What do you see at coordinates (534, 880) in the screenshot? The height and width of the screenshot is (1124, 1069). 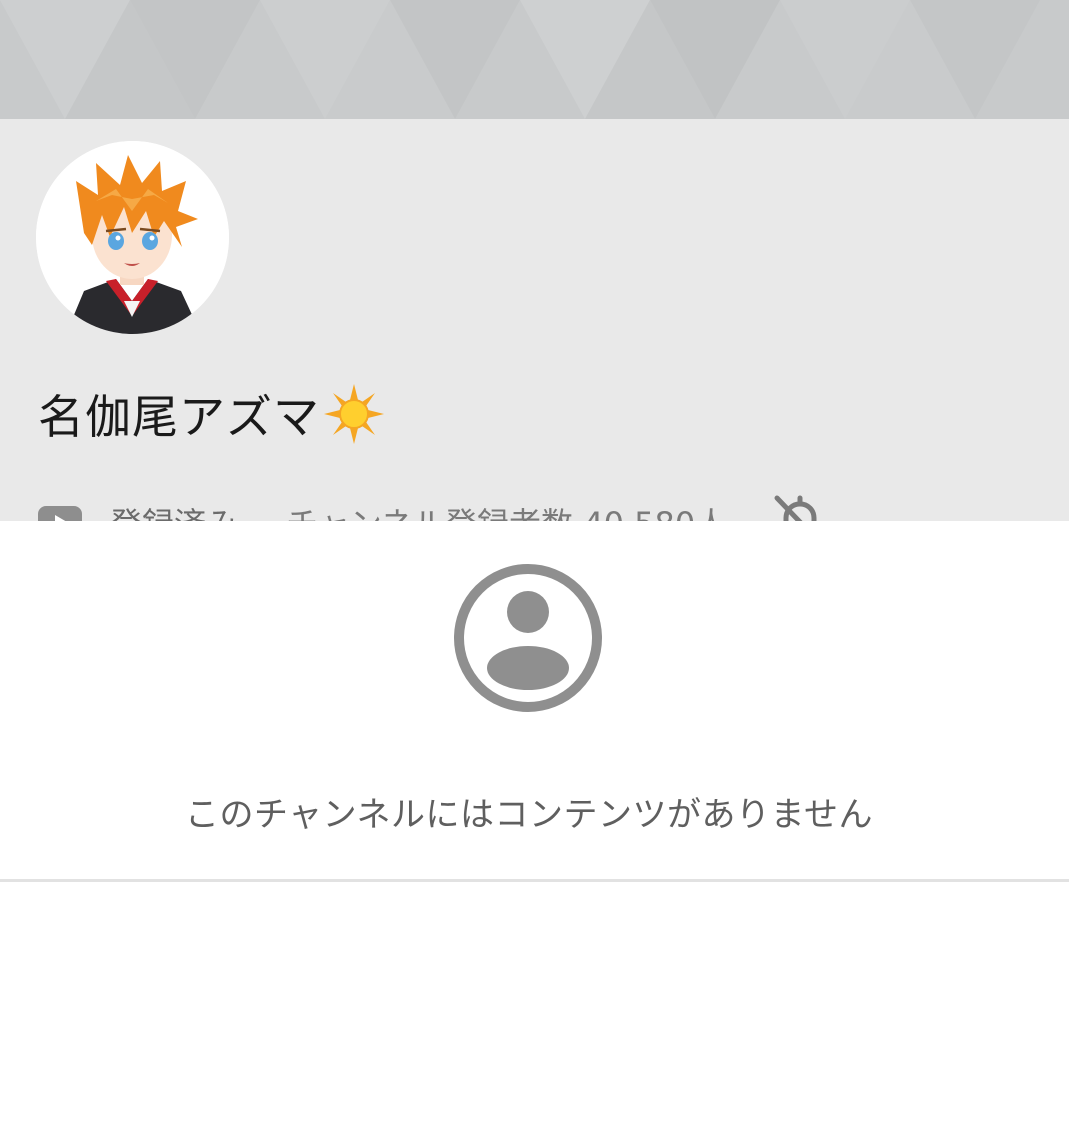 I see `divider` at bounding box center [534, 880].